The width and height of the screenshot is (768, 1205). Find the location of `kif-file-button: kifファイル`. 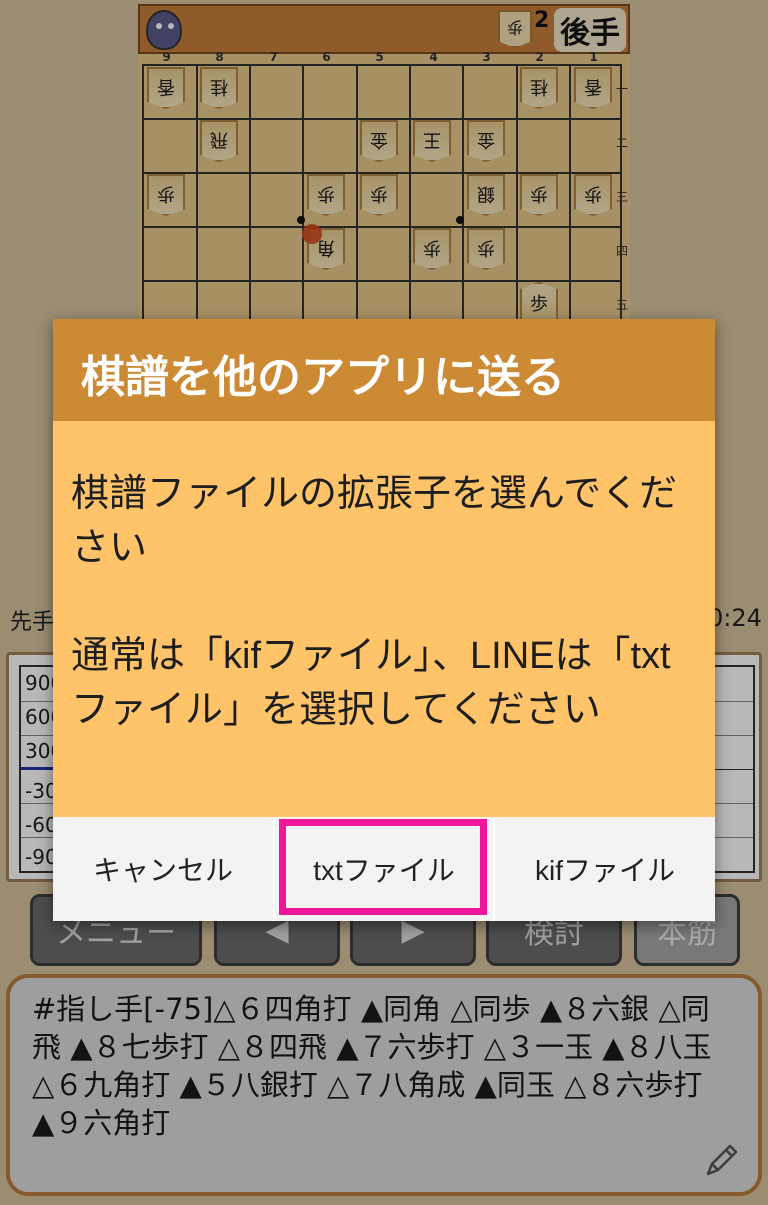

kif-file-button: kifファイル is located at coordinates (605, 869).